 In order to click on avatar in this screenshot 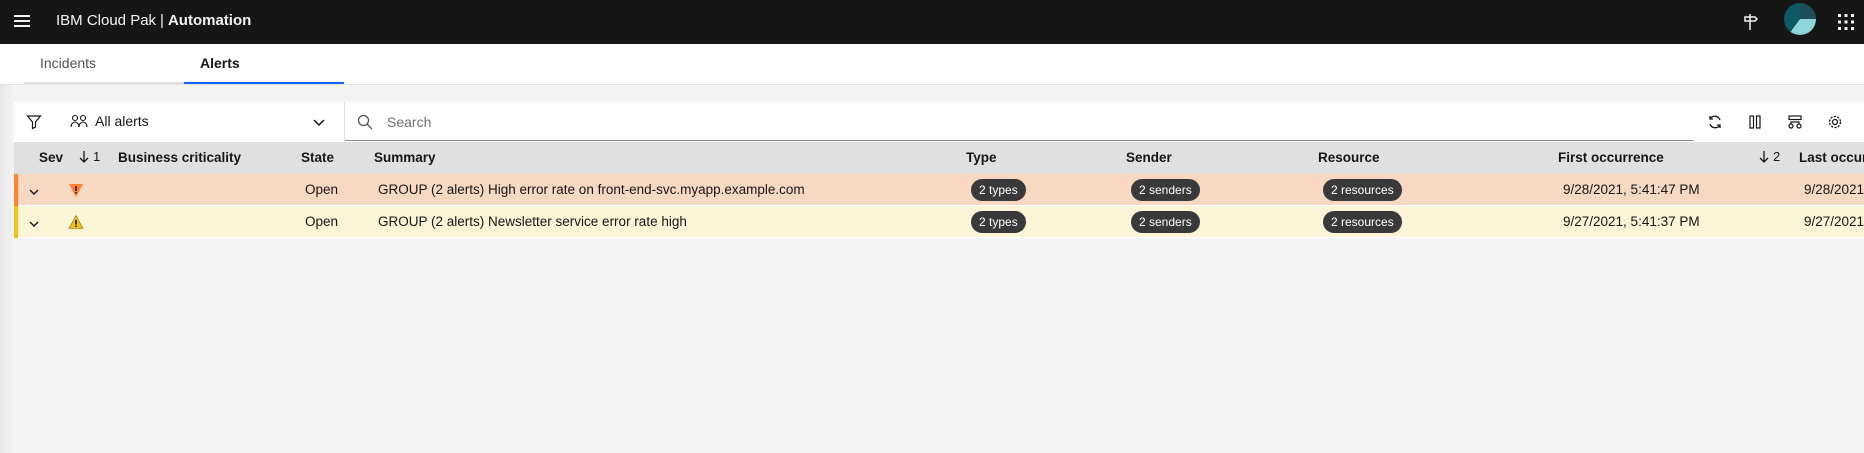, I will do `click(1800, 19)`.